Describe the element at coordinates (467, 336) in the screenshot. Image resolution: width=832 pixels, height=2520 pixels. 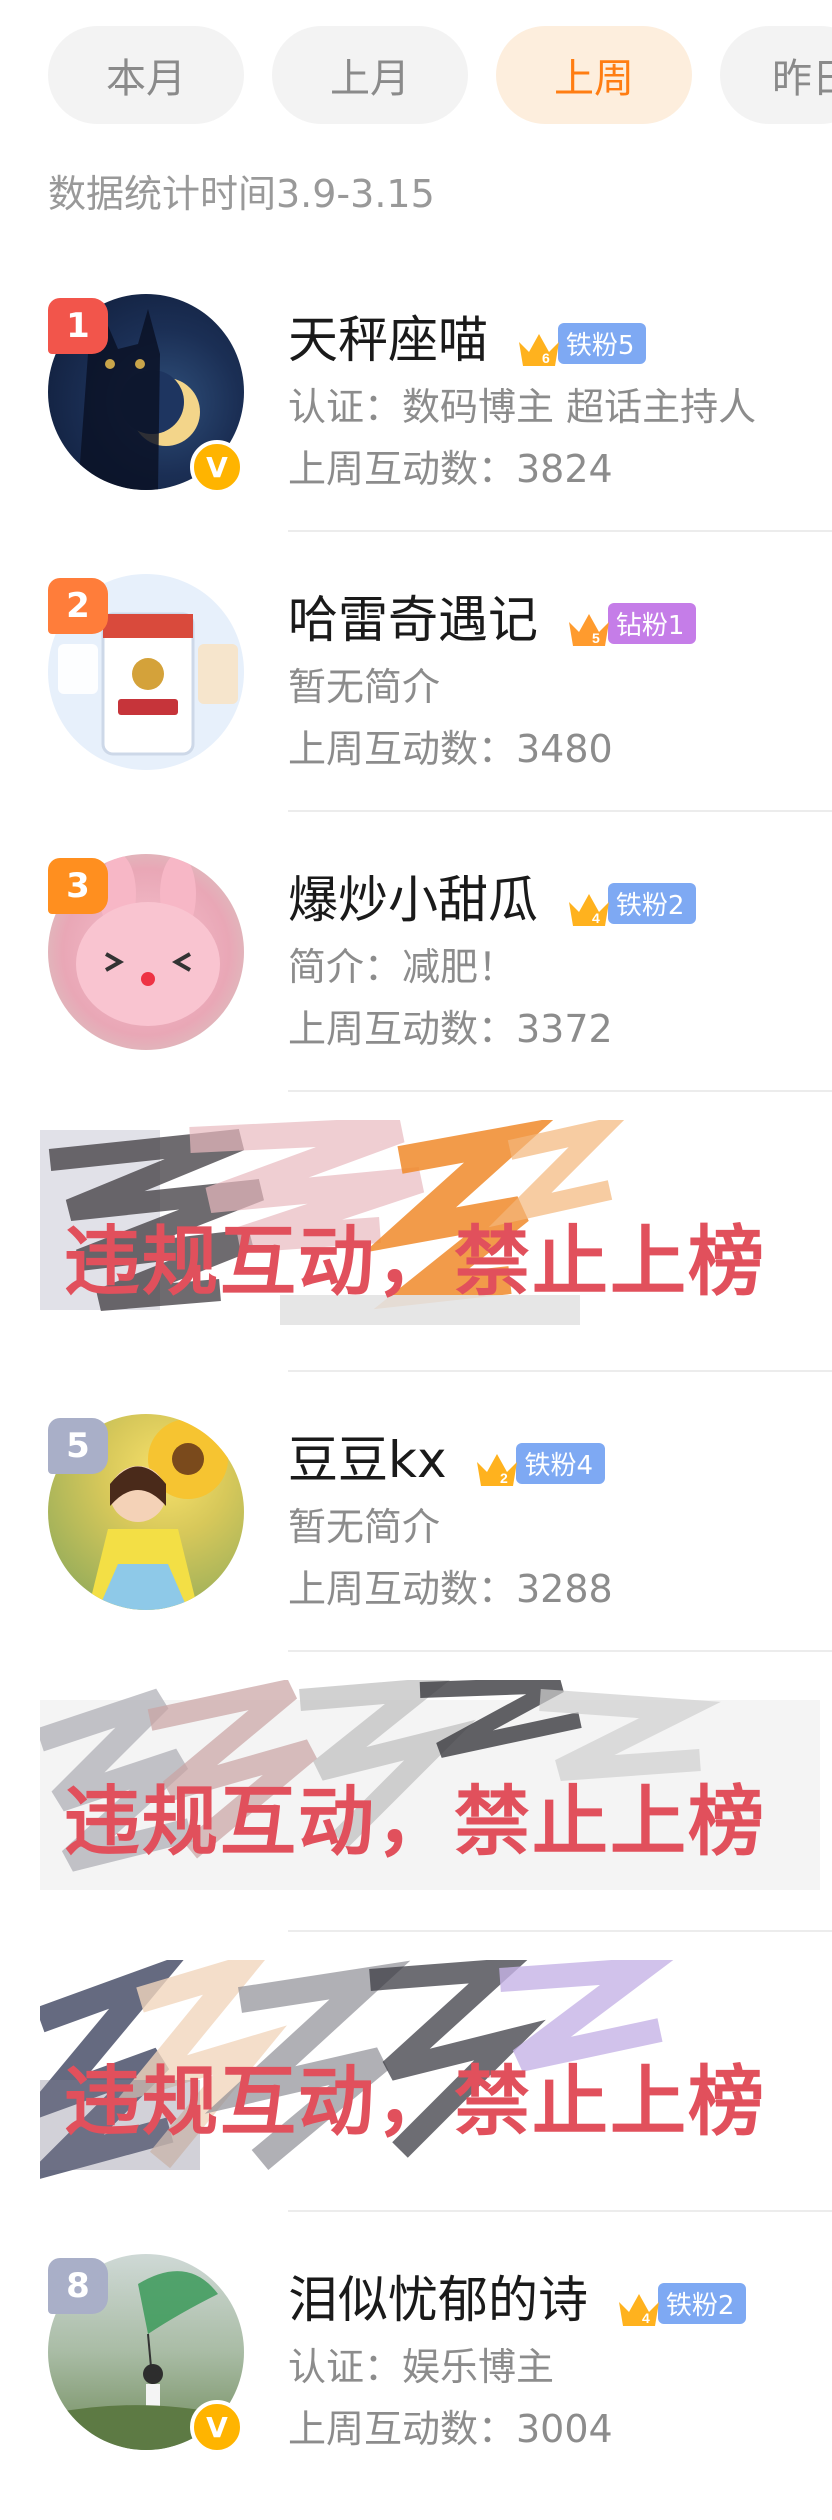
I see `user-name: 天秤座喵 6 铁粉5` at that location.